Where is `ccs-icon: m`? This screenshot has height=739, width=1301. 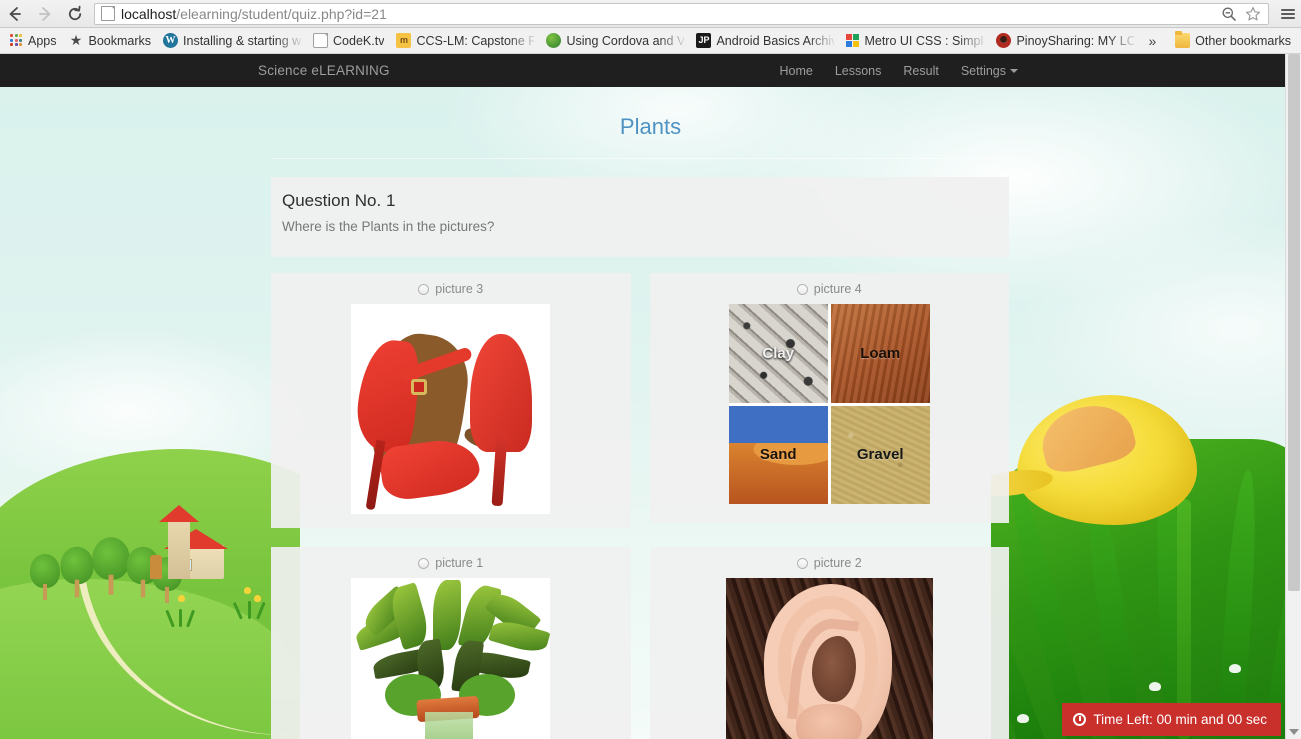 ccs-icon: m is located at coordinates (404, 40).